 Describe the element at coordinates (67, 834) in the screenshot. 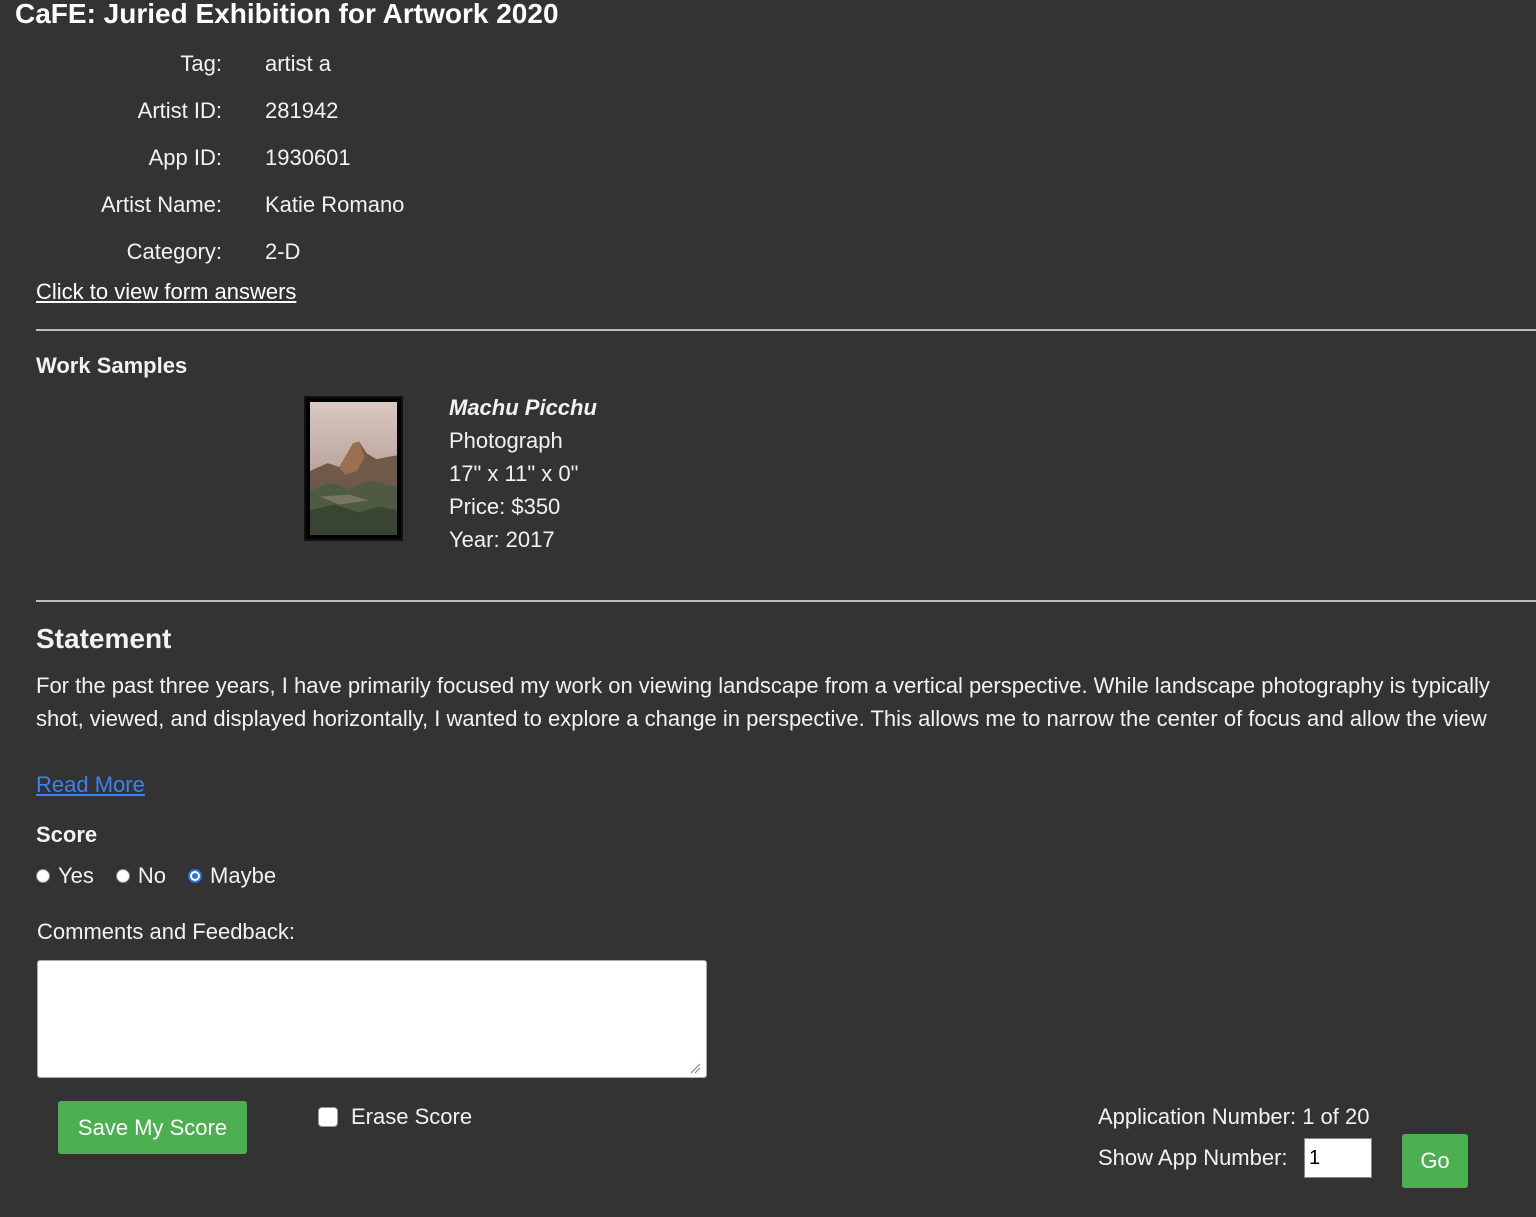

I see `score-heading: Score` at that location.